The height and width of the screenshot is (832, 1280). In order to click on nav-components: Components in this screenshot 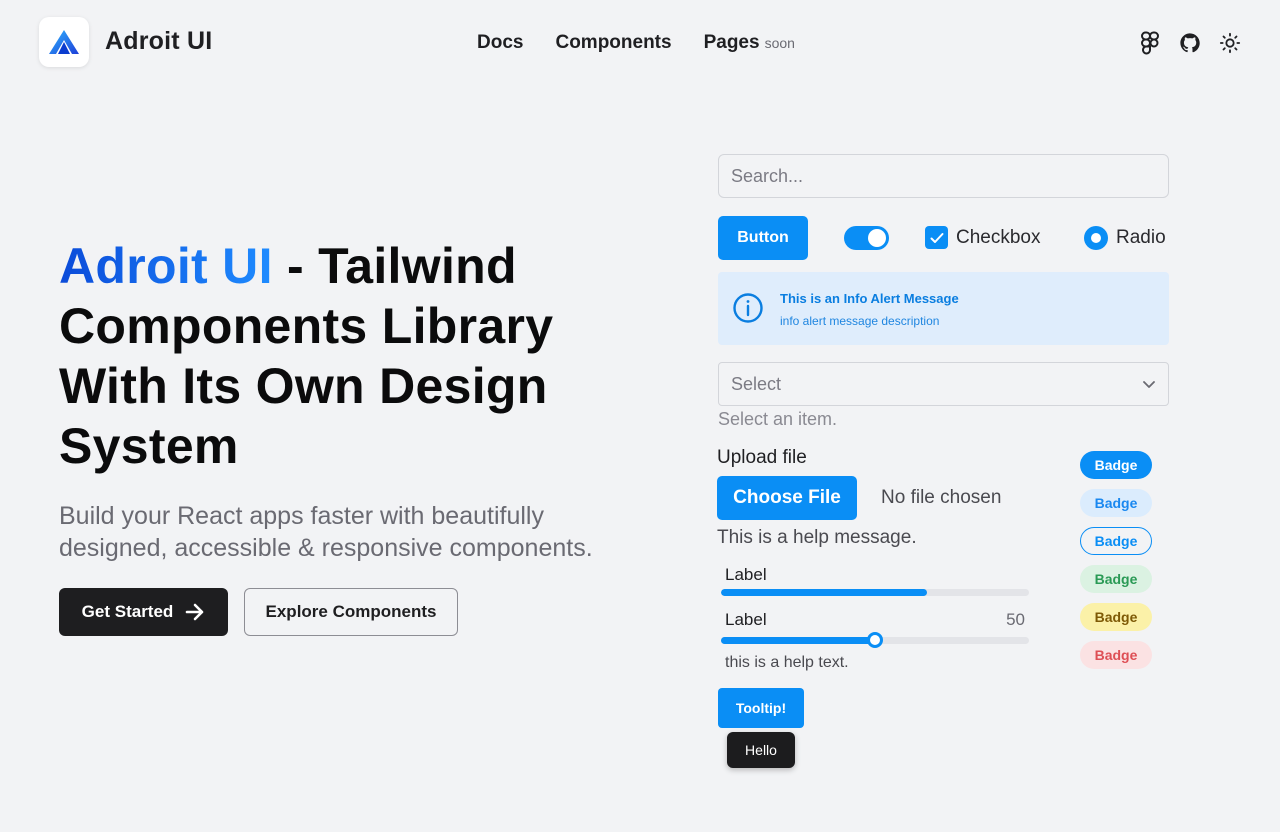, I will do `click(613, 43)`.